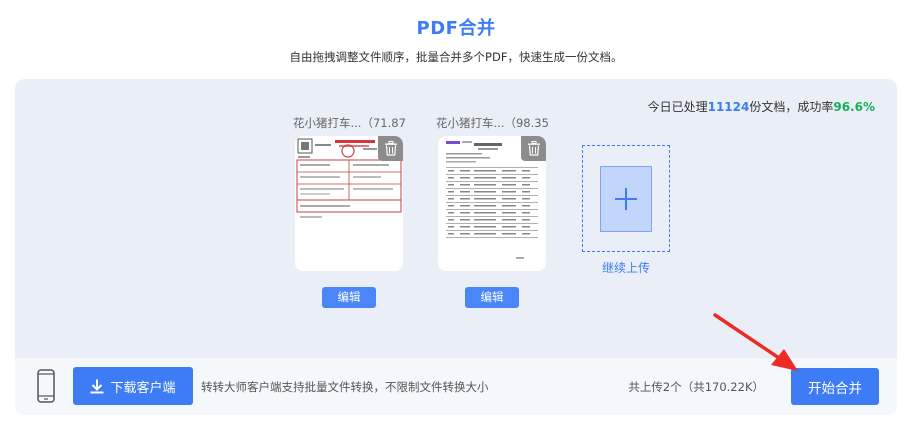  What do you see at coordinates (696, 387) in the screenshot?
I see `upload-summary-text: 共上传2个（共170.22K）` at bounding box center [696, 387].